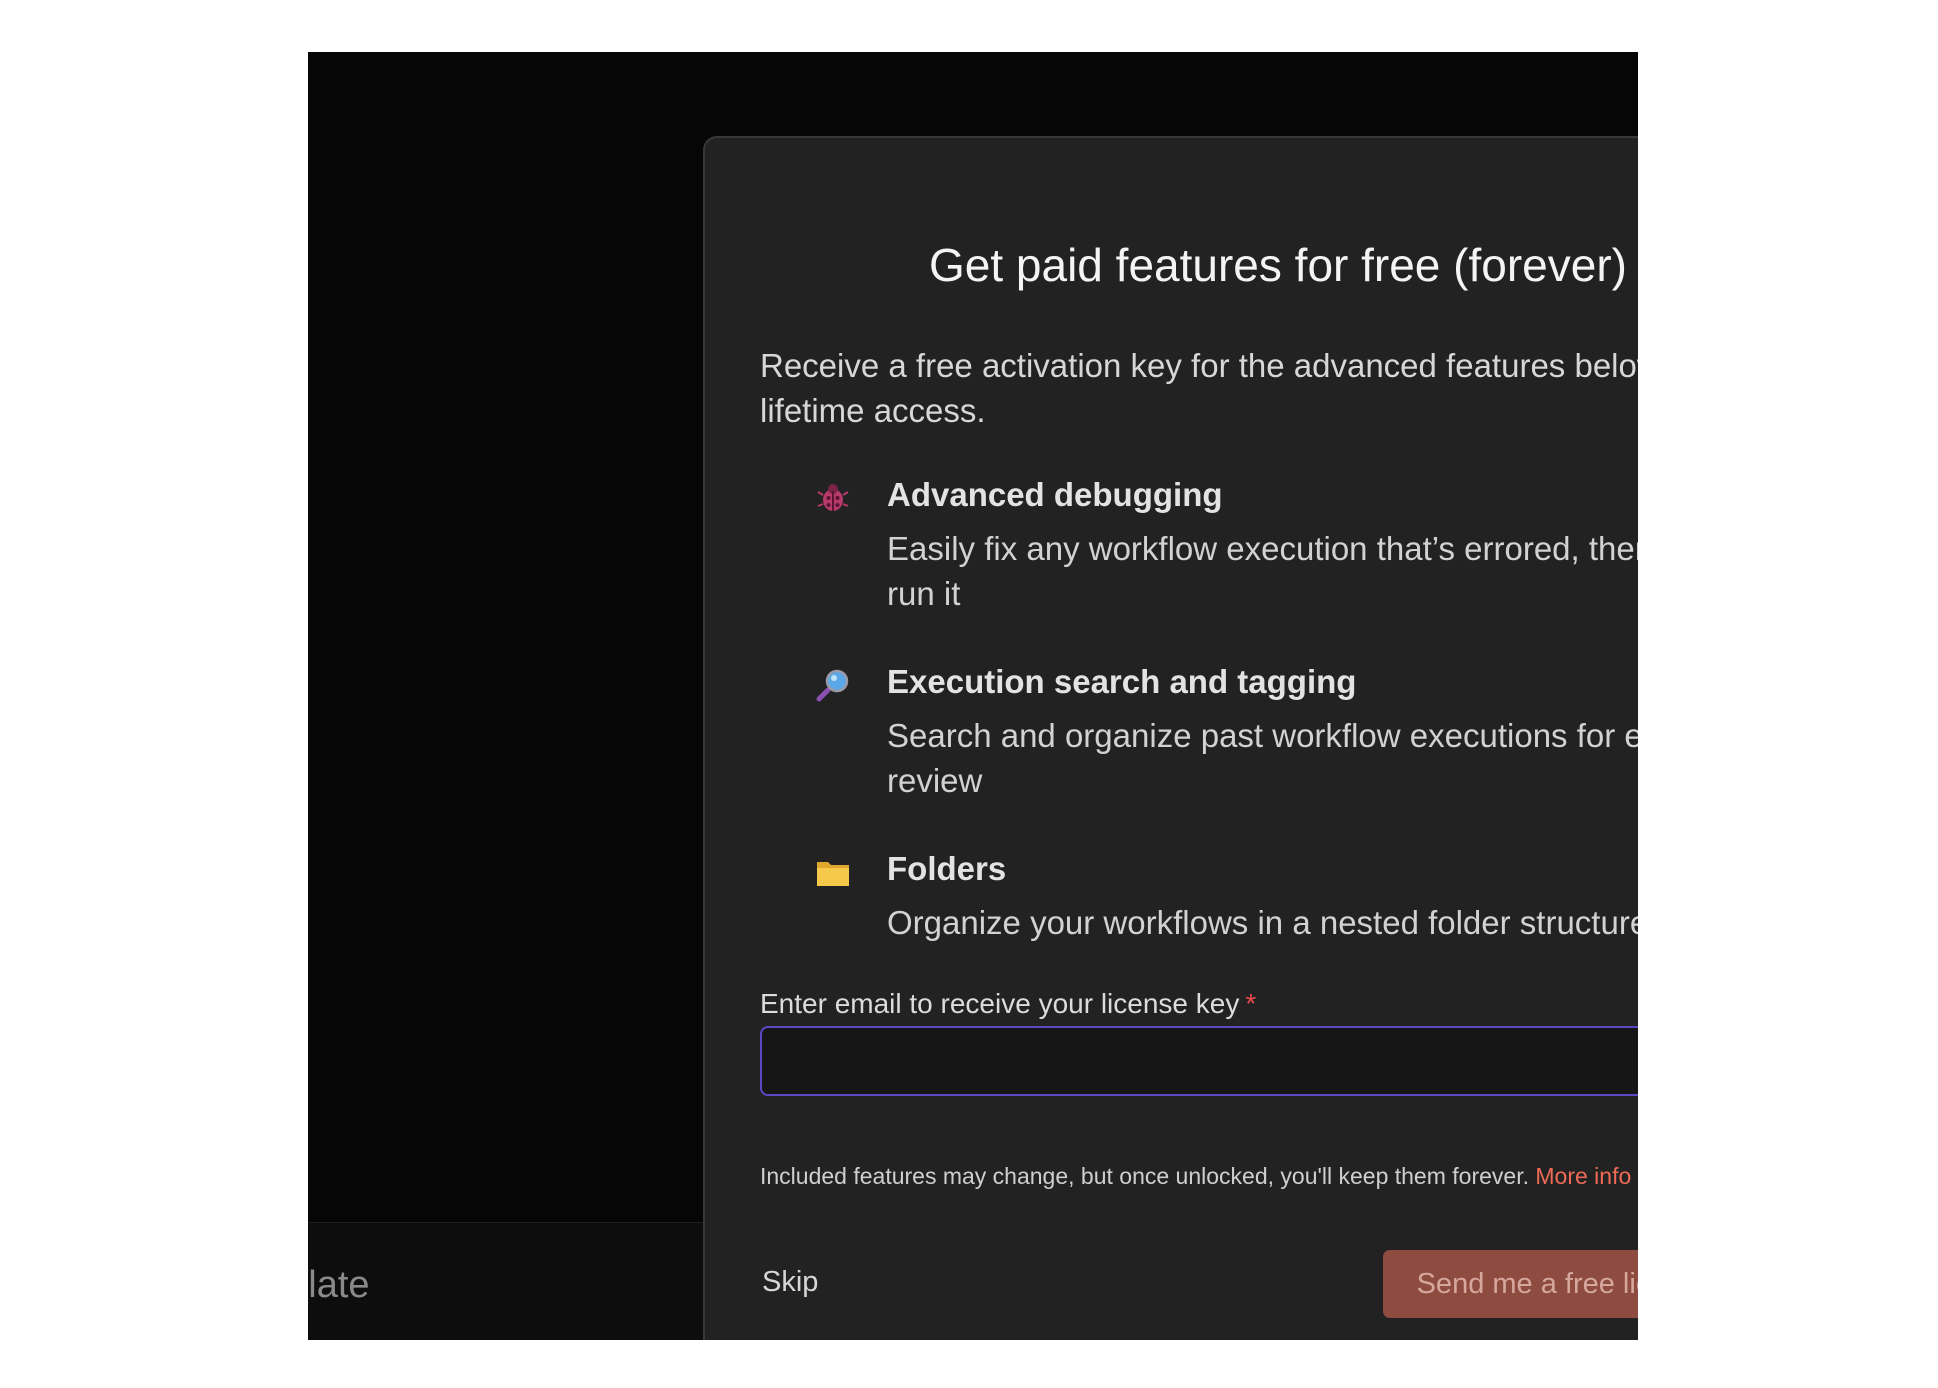 Image resolution: width=1938 pixels, height=1388 pixels. I want to click on background-partial-text: nplate, so click(339, 1285).